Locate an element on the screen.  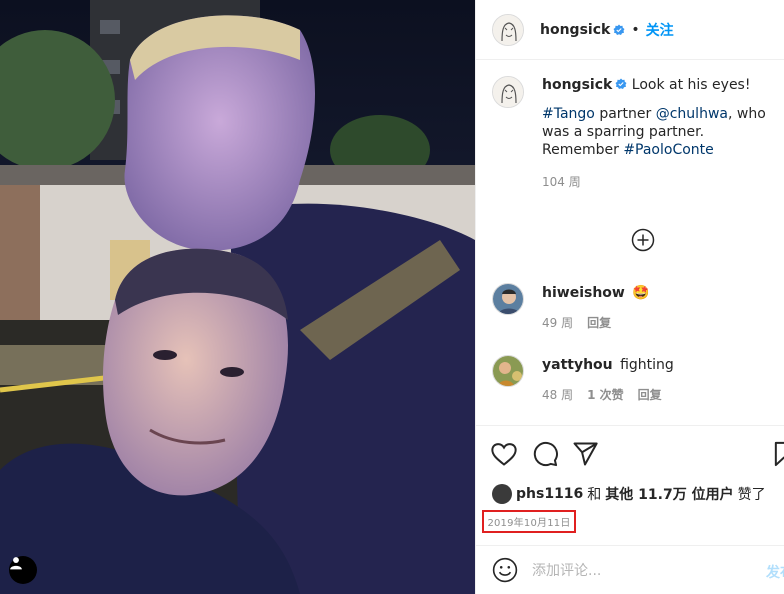
caption-username: hongsick is located at coordinates (577, 85).